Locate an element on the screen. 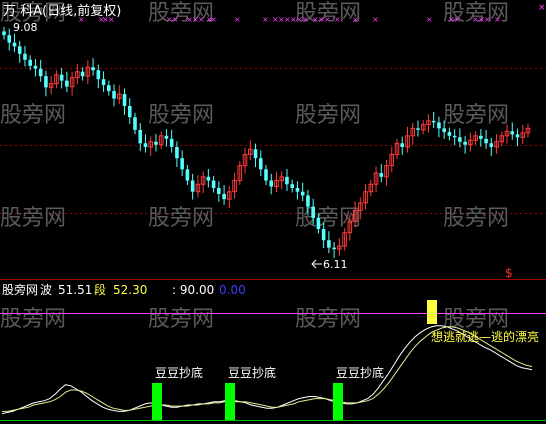 The image size is (546, 424). chart-title: 万 科A(日线,前复权) is located at coordinates (62, 11).